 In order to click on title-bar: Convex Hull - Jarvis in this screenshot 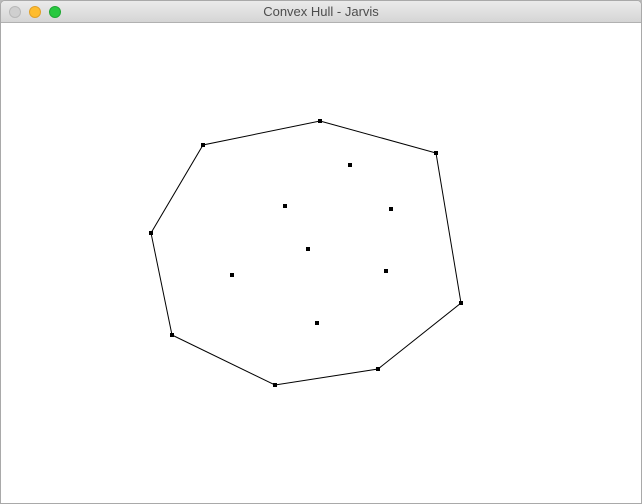, I will do `click(321, 12)`.